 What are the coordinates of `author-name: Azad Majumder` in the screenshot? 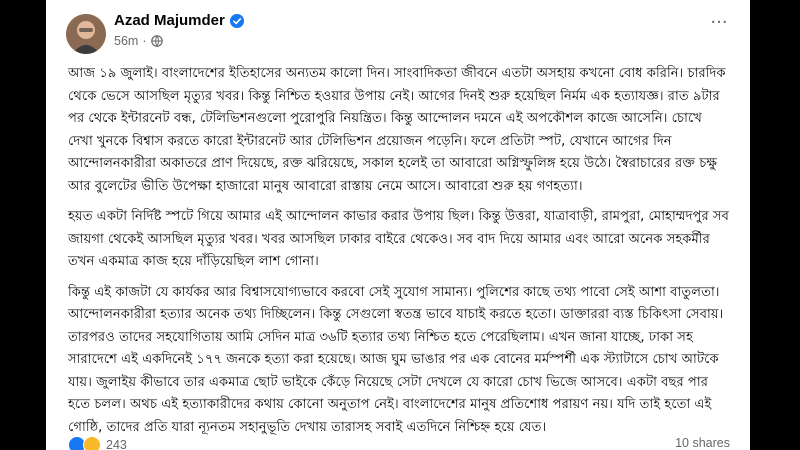 It's located at (169, 20).